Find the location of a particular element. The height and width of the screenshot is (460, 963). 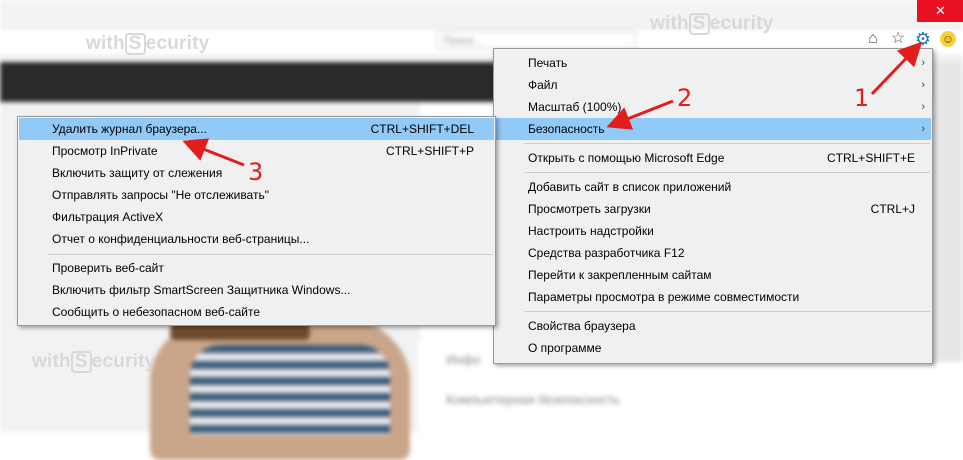

arrow-to-delete-history is located at coordinates (213, 152).